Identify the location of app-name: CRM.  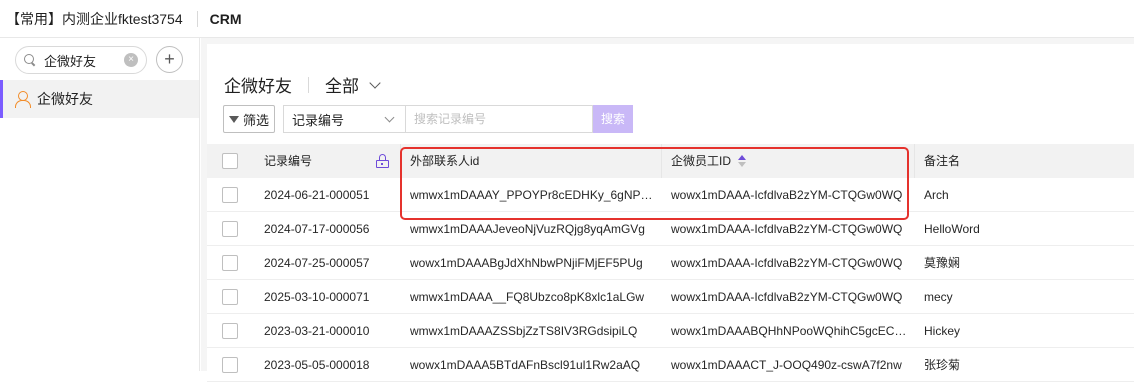
(226, 19).